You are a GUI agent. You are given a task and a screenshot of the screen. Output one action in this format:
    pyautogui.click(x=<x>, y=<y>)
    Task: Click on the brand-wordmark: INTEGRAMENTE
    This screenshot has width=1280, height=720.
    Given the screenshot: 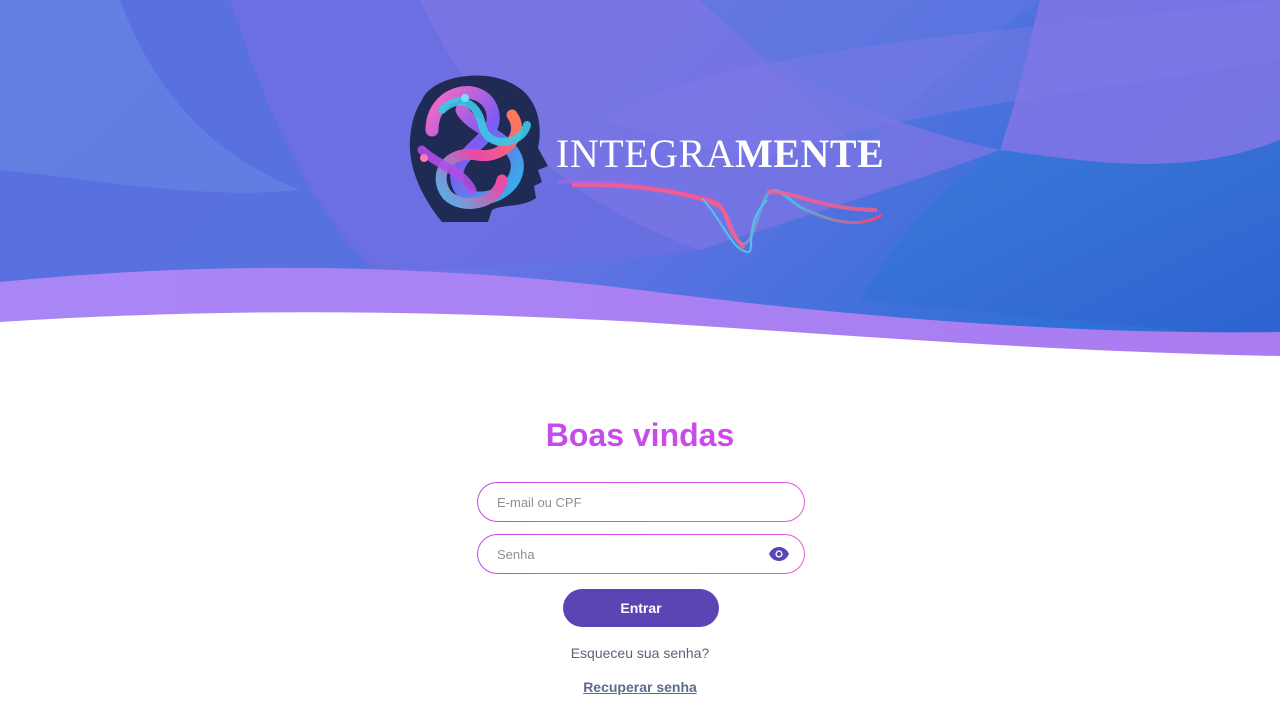 What is the action you would take?
    pyautogui.click(x=720, y=154)
    